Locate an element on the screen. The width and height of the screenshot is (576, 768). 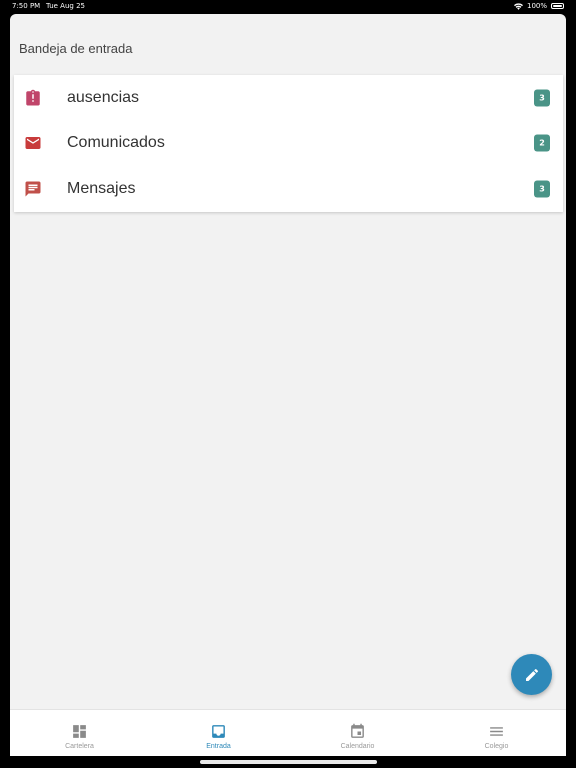
tab-colegio: Colegio is located at coordinates (496, 733).